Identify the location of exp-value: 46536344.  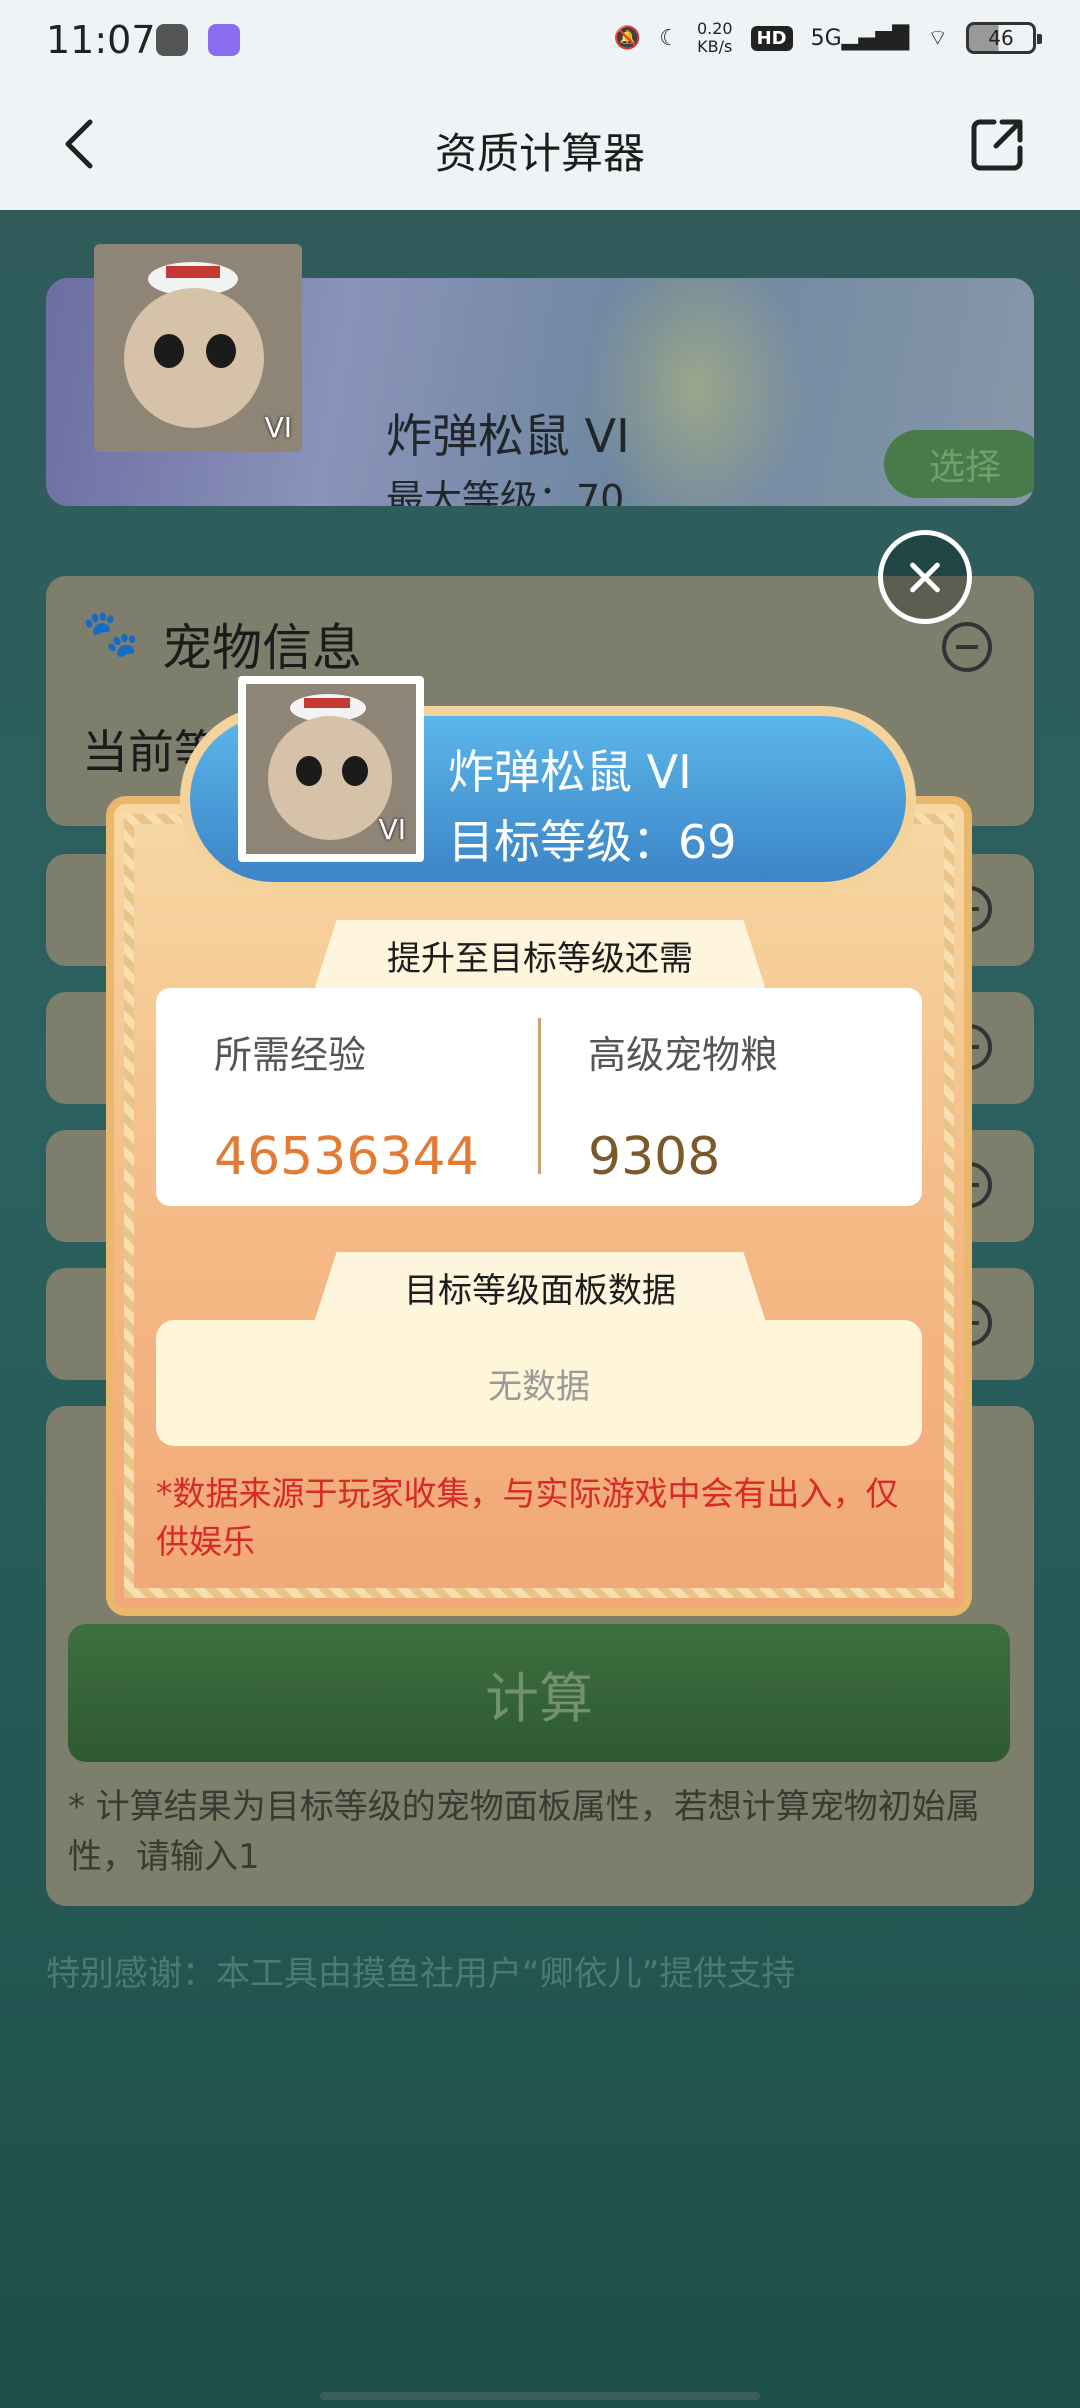
(346, 1157).